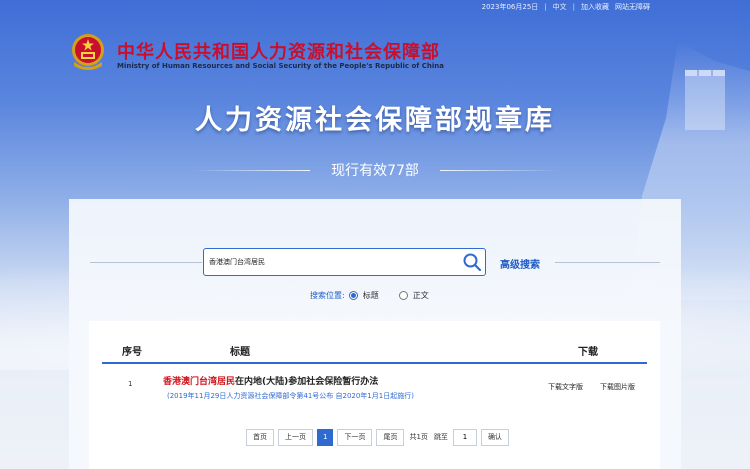 The width and height of the screenshot is (750, 469). Describe the element at coordinates (199, 382) in the screenshot. I see `title-highlight: 香港澳门台湾居民` at that location.